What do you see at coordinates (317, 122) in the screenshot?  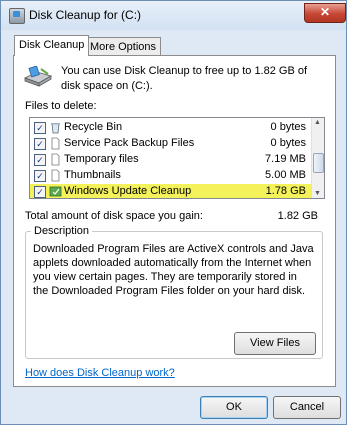 I see `scroll-up-icon: ▲` at bounding box center [317, 122].